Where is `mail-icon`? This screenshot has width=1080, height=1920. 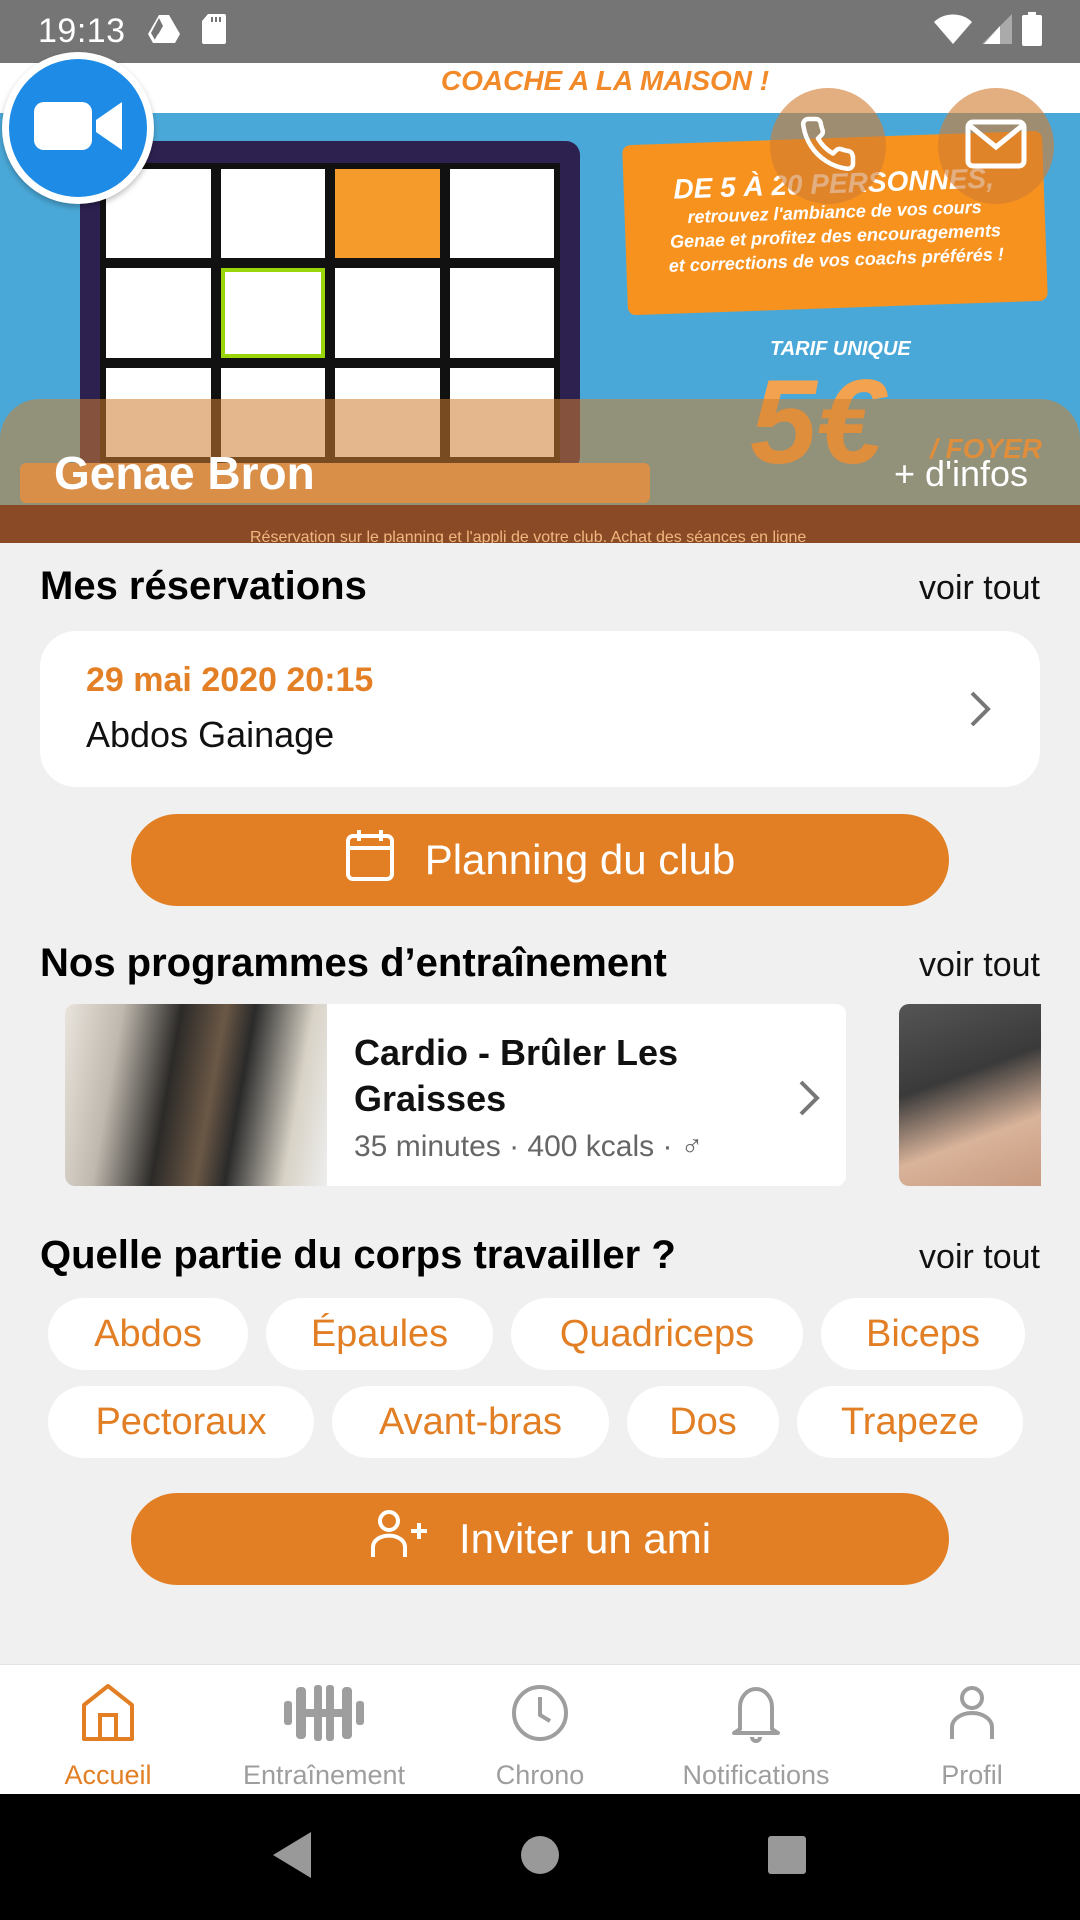
mail-icon is located at coordinates (996, 146).